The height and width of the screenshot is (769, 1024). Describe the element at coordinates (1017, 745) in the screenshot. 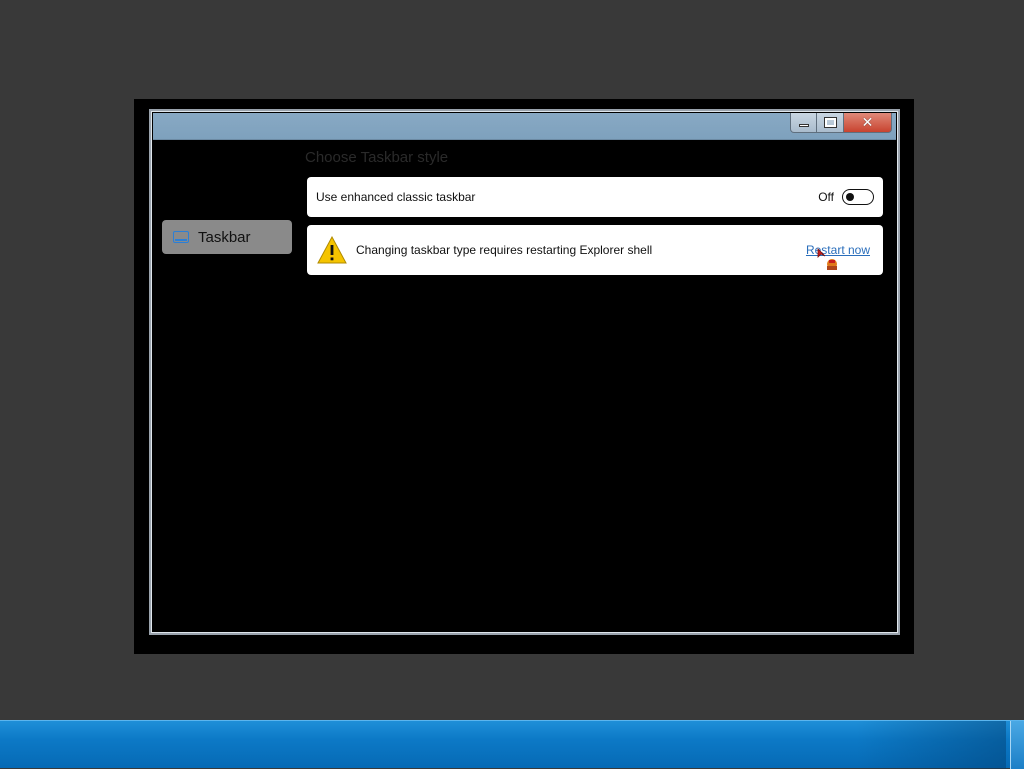

I see `show-desktop-button` at that location.